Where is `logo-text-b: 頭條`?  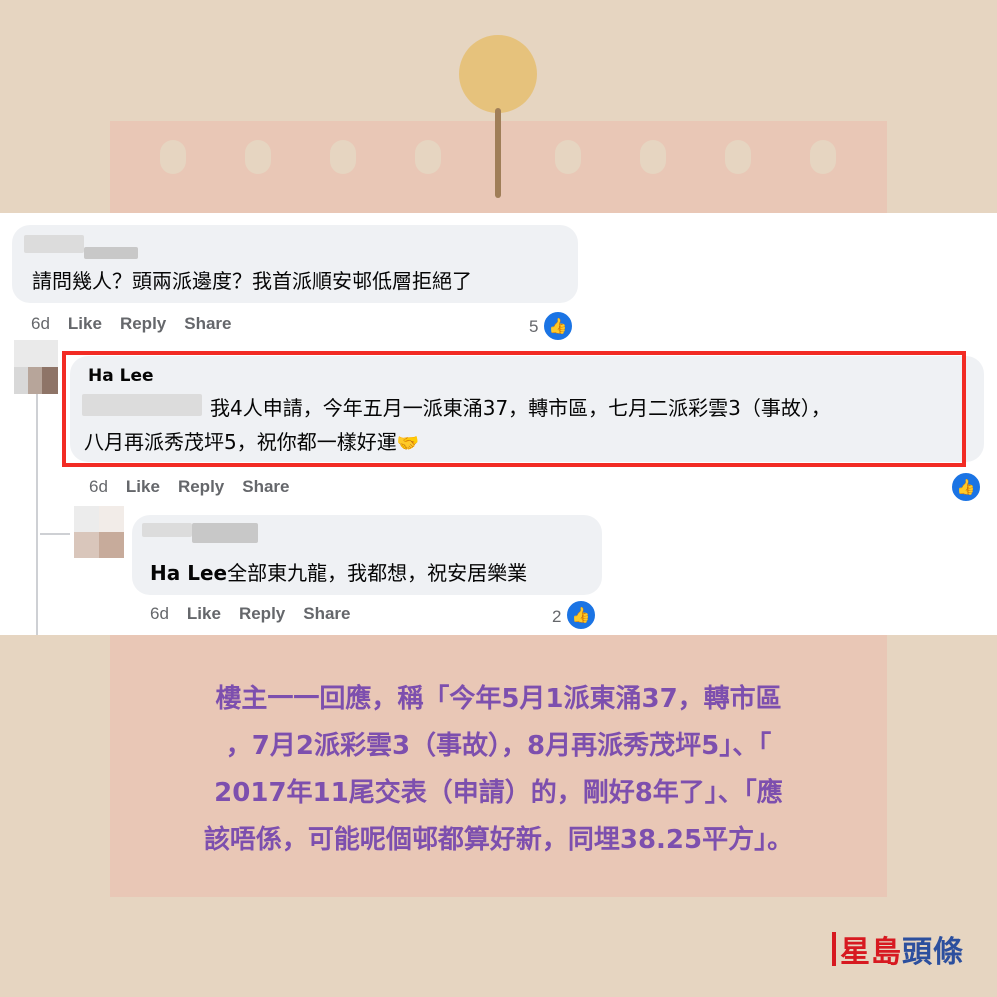 logo-text-b: 頭條 is located at coordinates (933, 952).